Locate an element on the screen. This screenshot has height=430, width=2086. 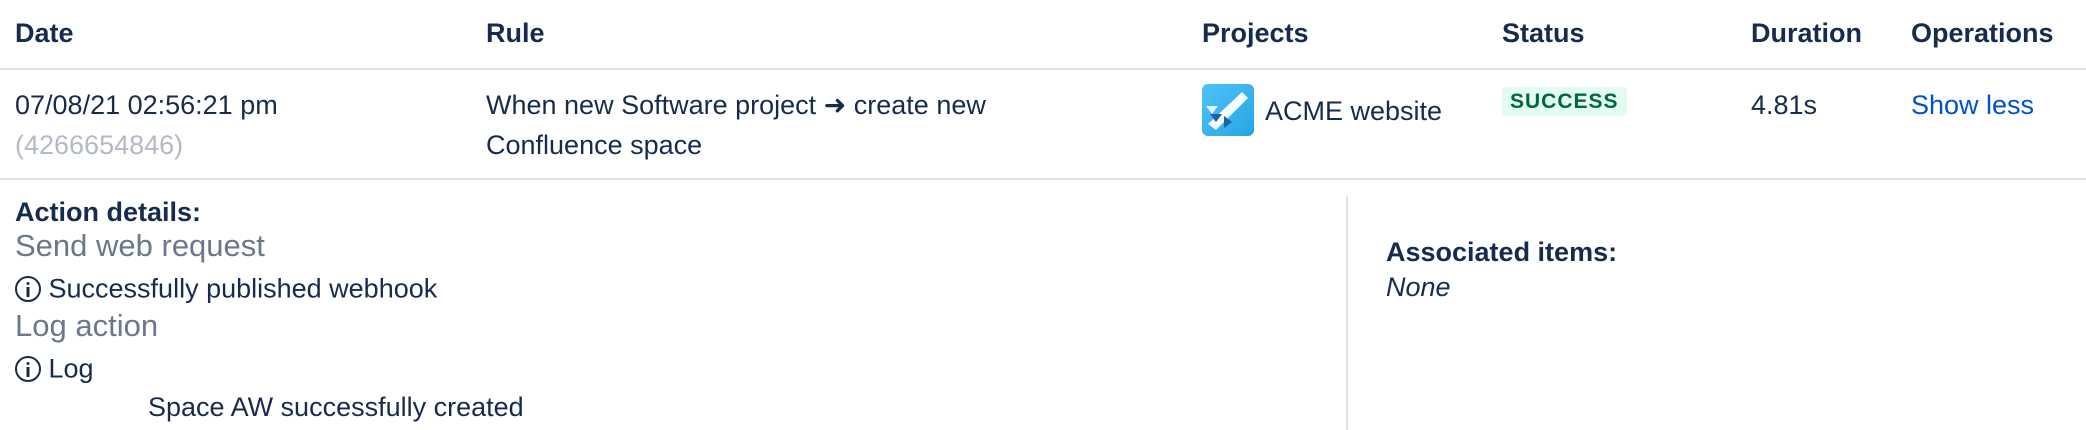
row-duration: 4.81s is located at coordinates (1784, 105).